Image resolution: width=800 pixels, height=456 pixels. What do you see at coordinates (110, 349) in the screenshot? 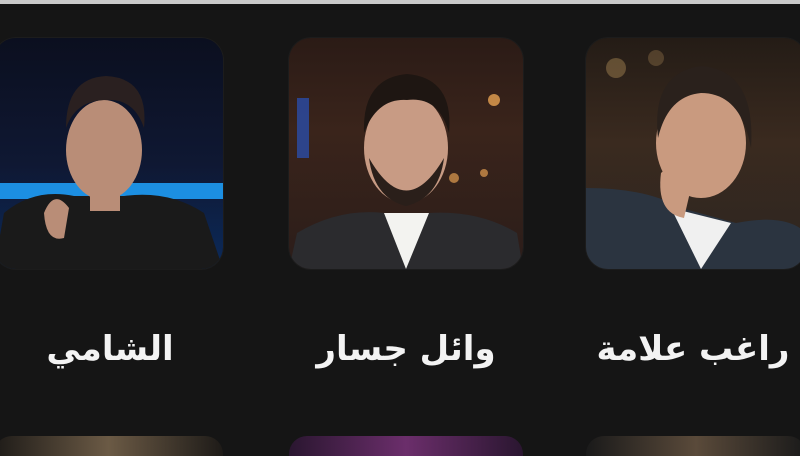
I see `artist-name-1: الشامي` at bounding box center [110, 349].